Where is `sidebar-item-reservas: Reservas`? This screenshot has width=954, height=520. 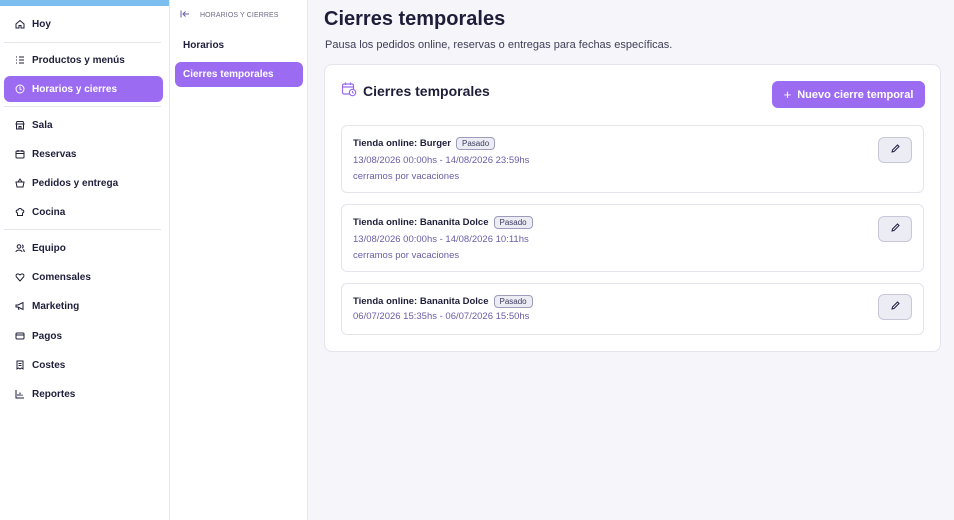
sidebar-item-reservas: Reservas is located at coordinates (83, 154).